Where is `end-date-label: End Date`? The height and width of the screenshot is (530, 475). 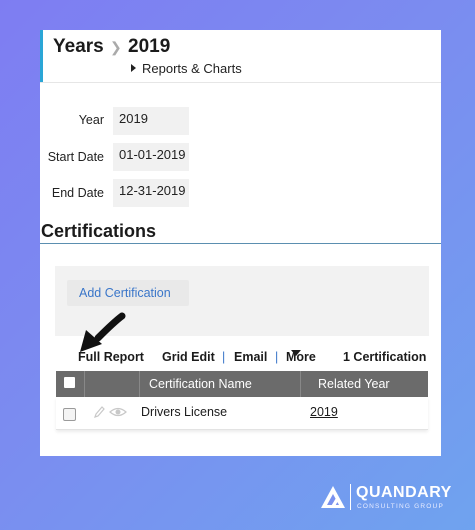 end-date-label: End Date is located at coordinates (77, 193).